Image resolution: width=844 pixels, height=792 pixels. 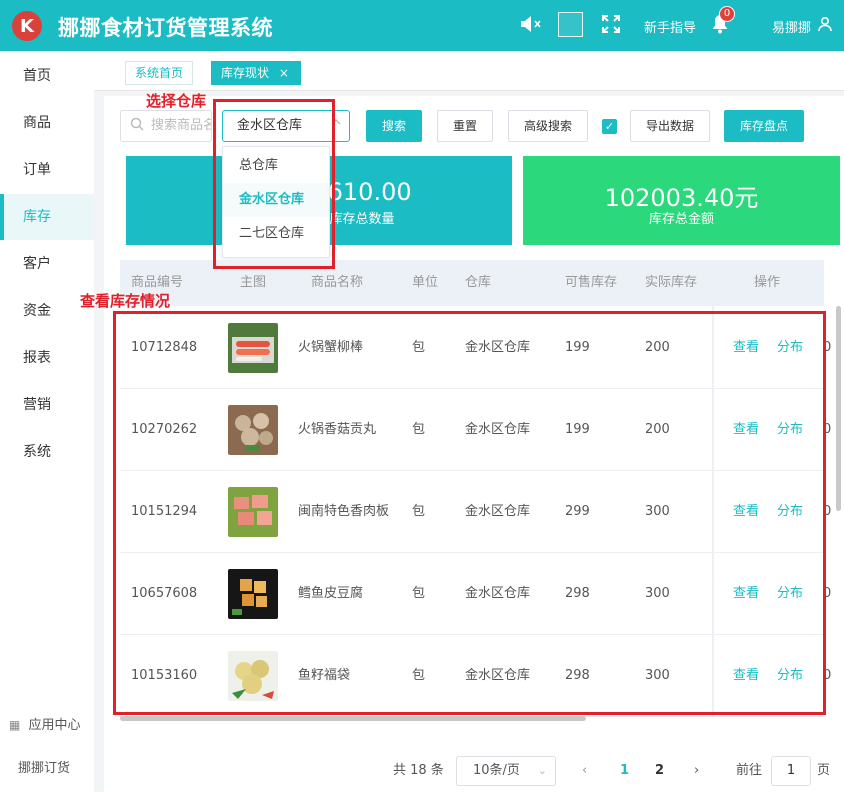 What do you see at coordinates (47, 217) in the screenshot?
I see `sidebar-item-inventory: 库存` at bounding box center [47, 217].